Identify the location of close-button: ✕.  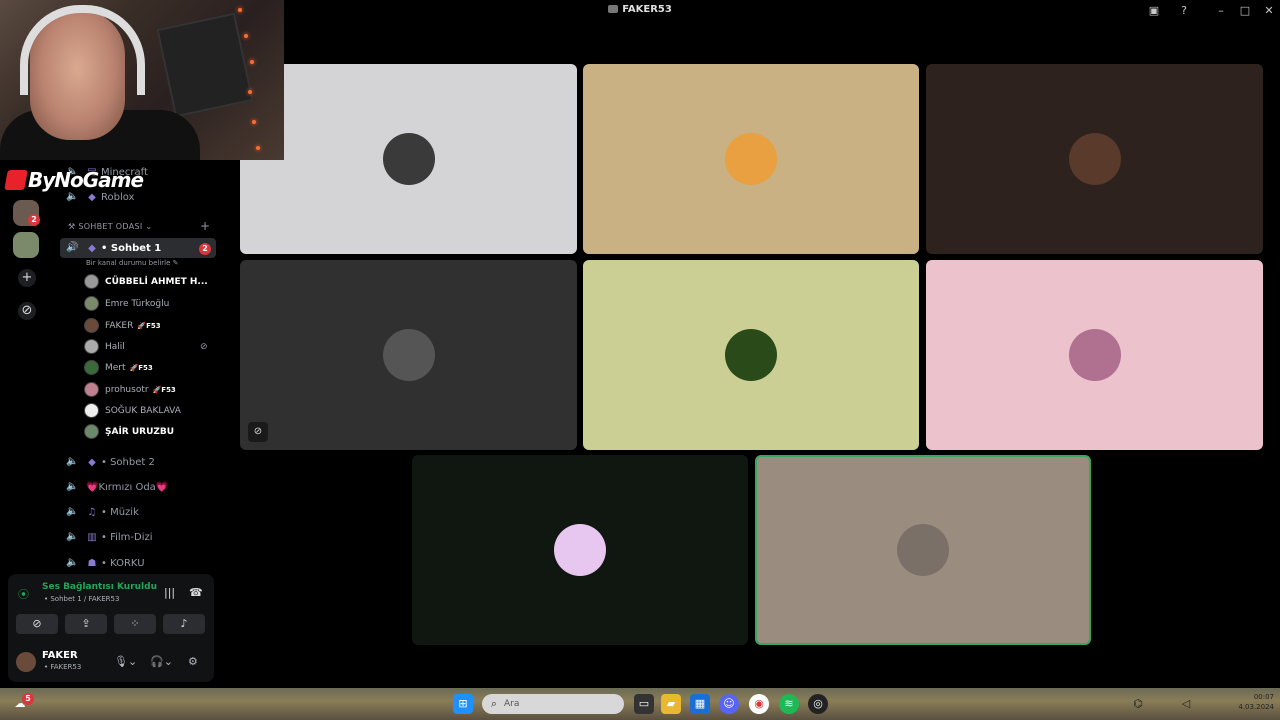
(1269, 11).